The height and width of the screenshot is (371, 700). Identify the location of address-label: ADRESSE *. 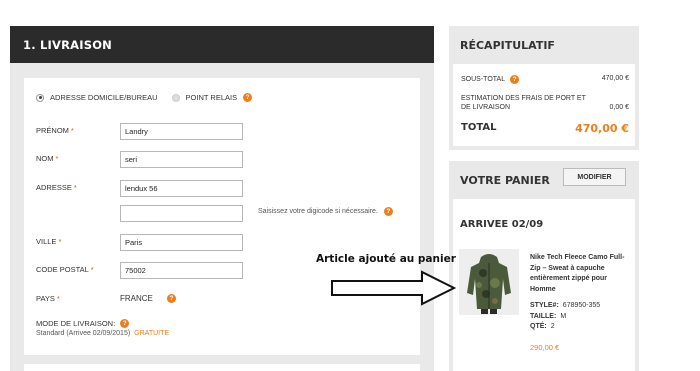
(56, 187).